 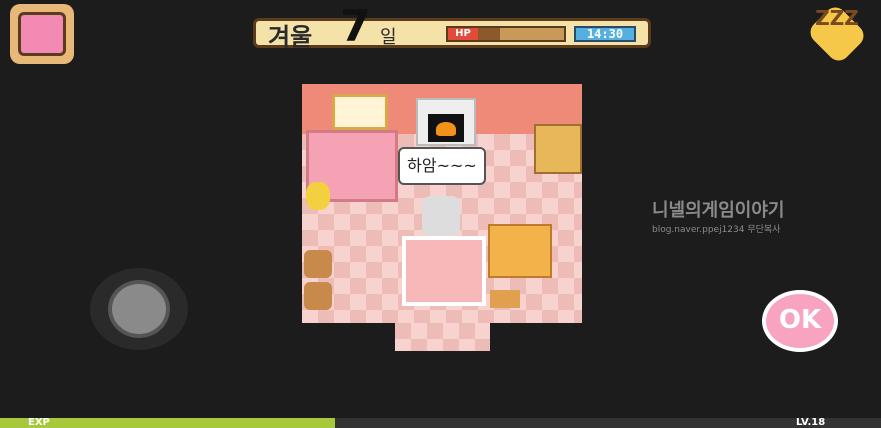 I want to click on watermark-sub: blog.naver.ppej1234 무단복사, so click(x=716, y=230).